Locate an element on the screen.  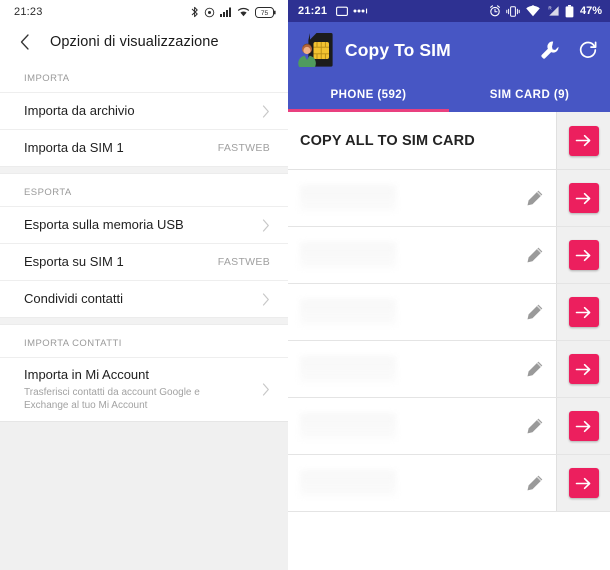
alarm-icon is located at coordinates (495, 11).